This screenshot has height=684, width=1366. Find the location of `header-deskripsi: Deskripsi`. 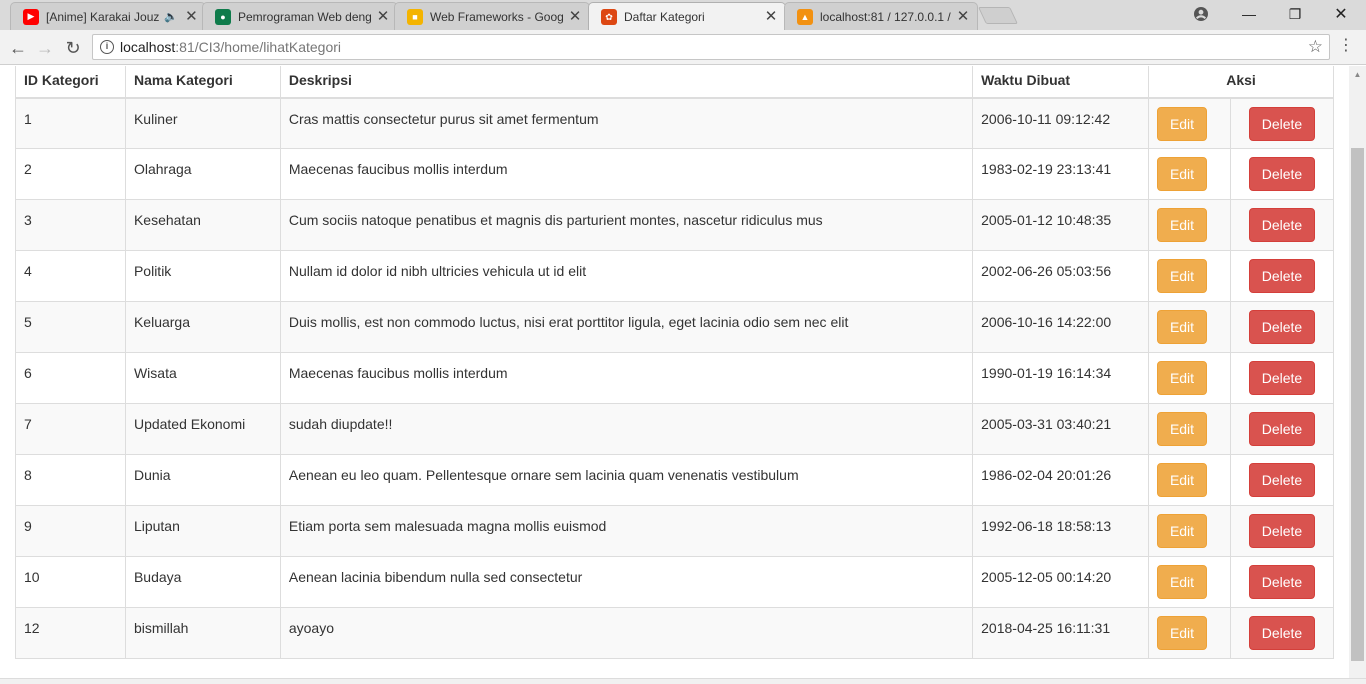

header-deskripsi: Deskripsi is located at coordinates (626, 82).